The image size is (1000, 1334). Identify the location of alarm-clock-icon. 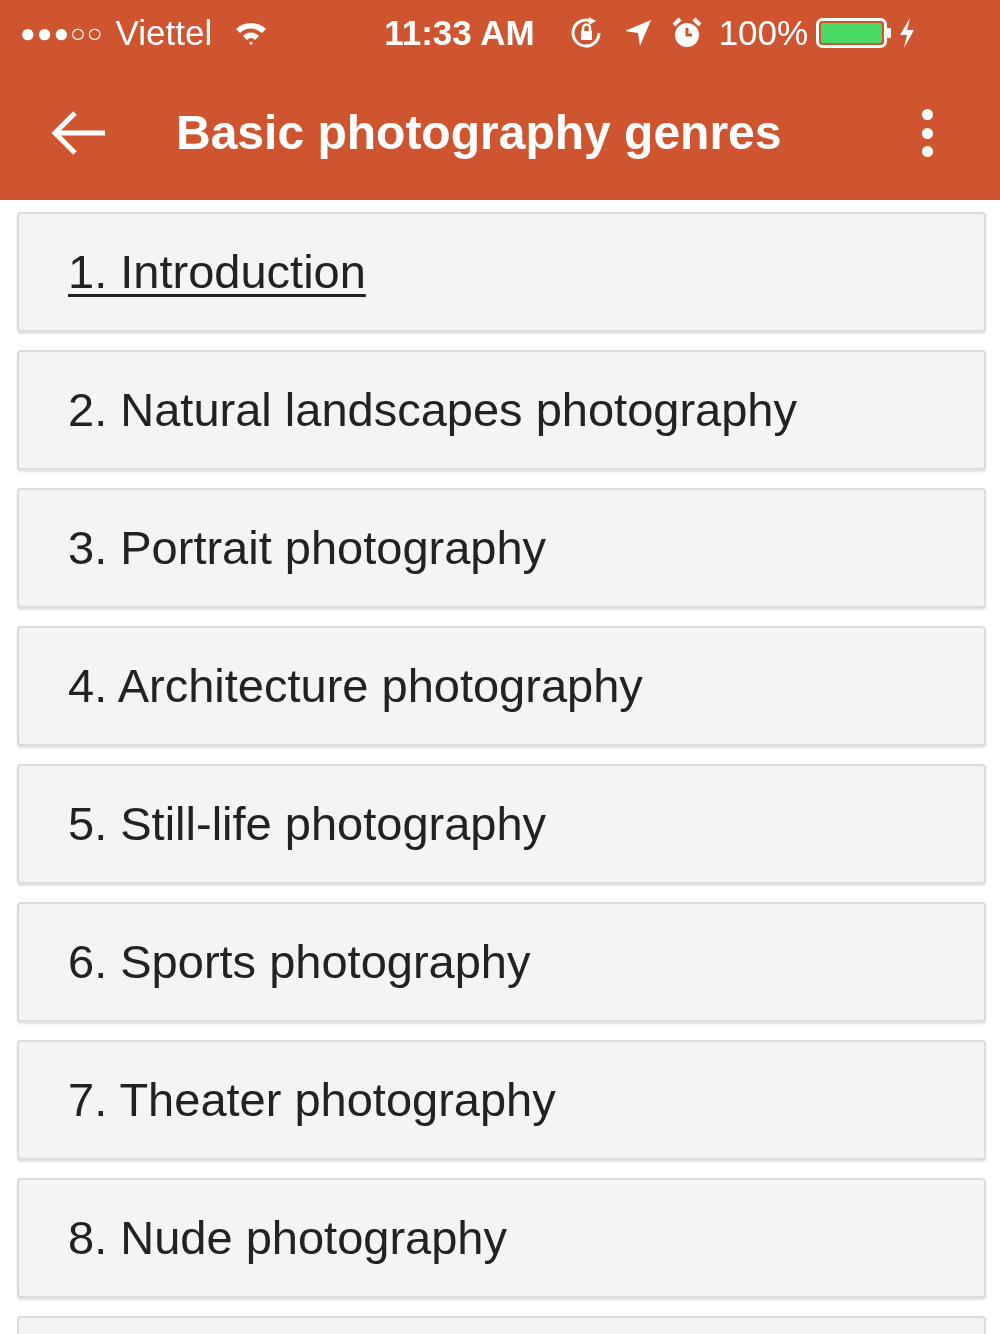
(686, 33).